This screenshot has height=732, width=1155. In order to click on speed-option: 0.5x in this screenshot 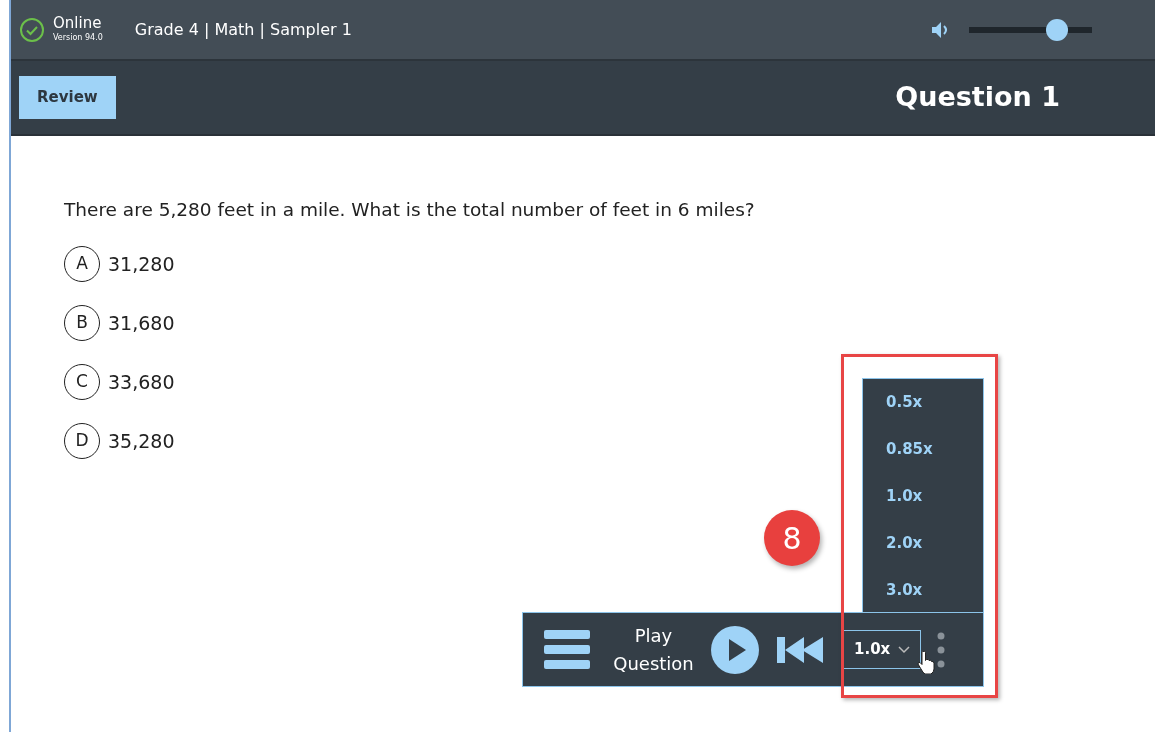, I will do `click(923, 402)`.